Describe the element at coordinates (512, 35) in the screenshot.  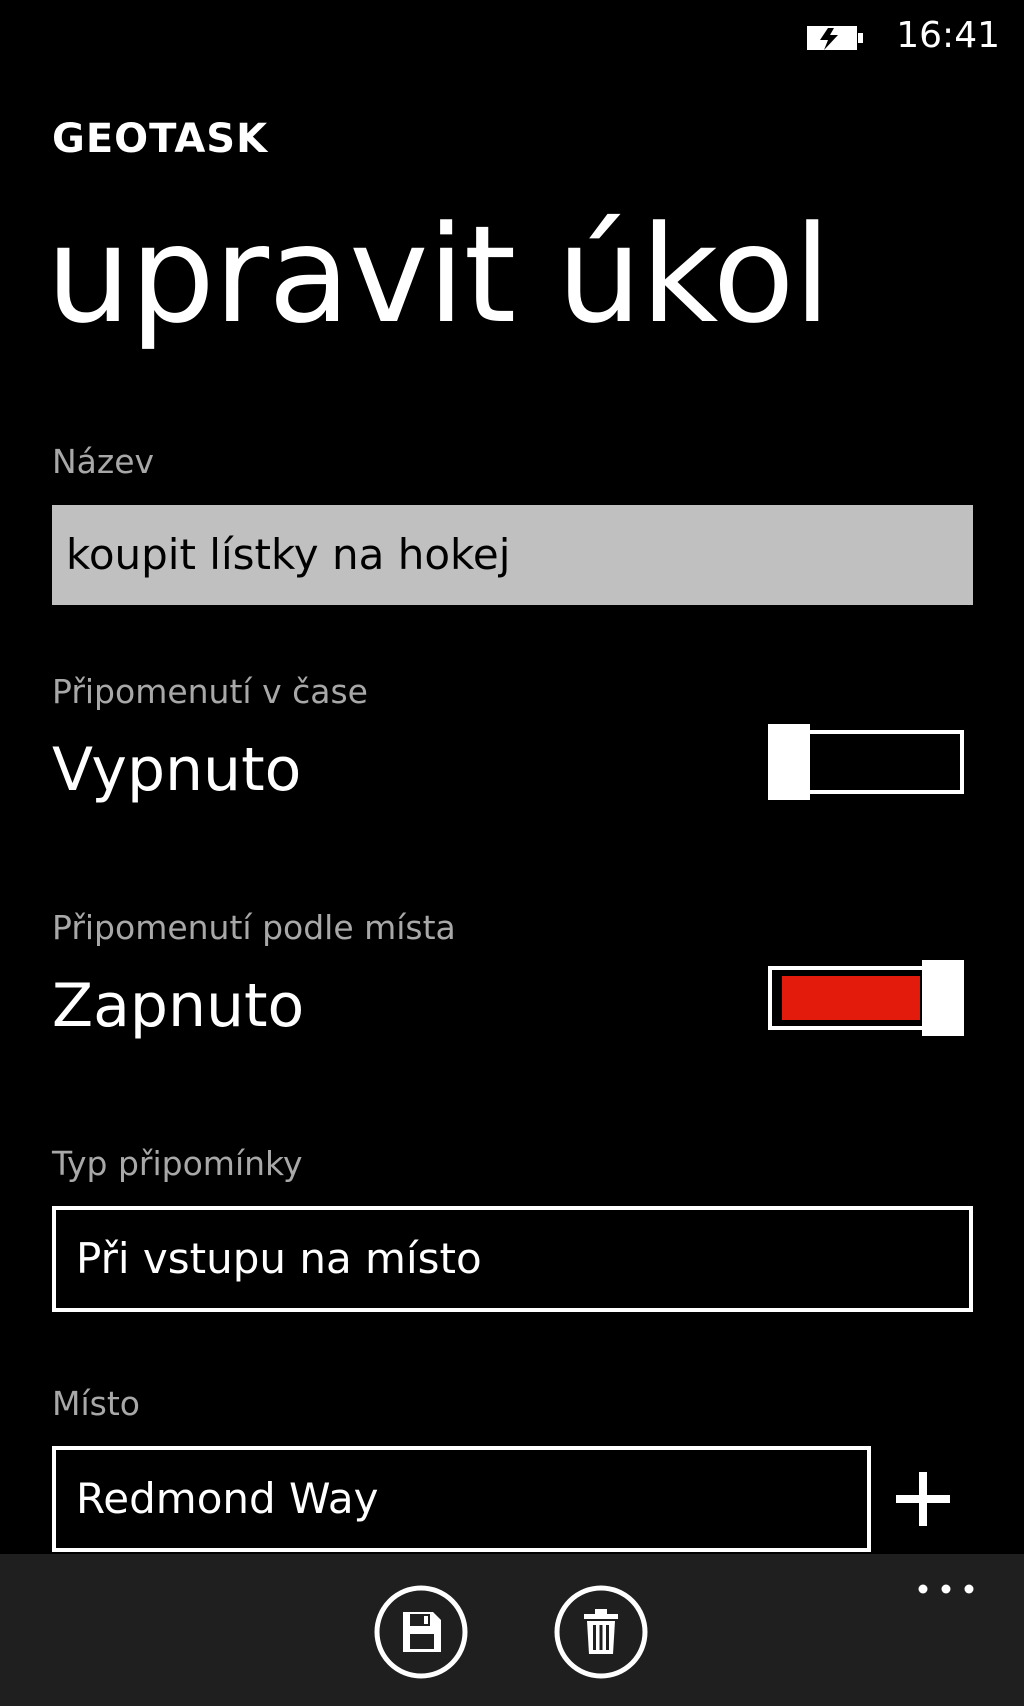
I see `status-bar: 16:41` at that location.